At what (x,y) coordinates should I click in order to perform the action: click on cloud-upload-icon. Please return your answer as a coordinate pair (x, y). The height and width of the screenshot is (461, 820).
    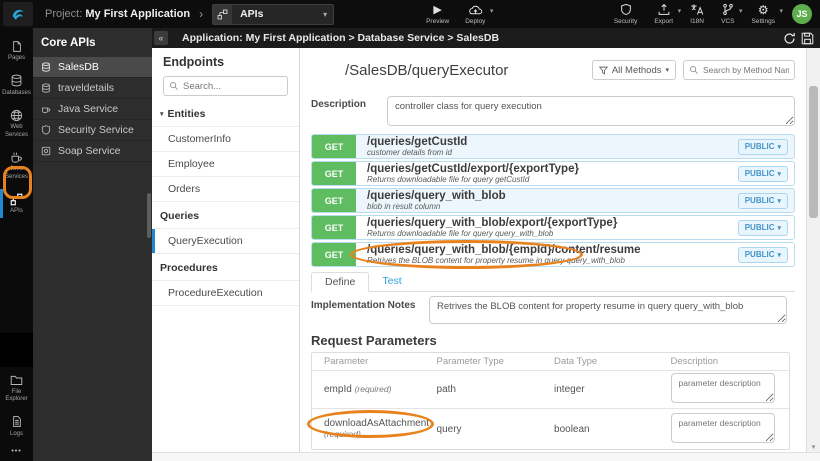
    Looking at the image, I should click on (475, 9).